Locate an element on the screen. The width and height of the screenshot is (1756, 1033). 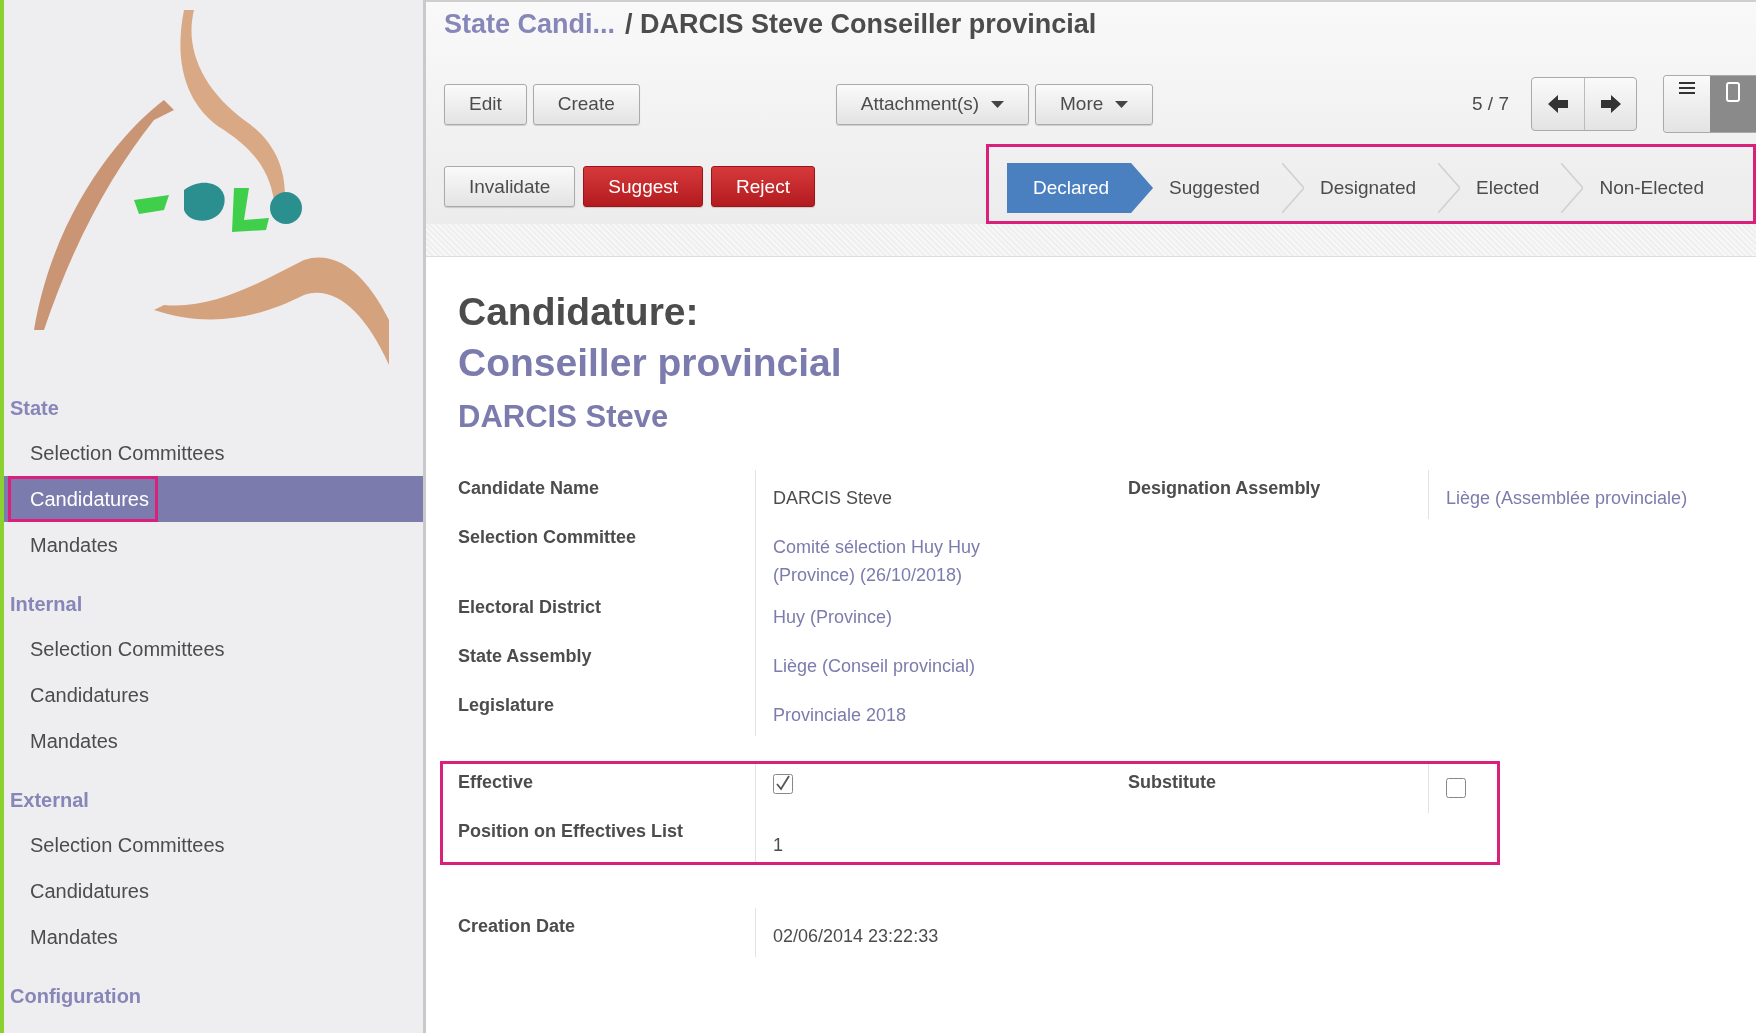
list-icon is located at coordinates (1687, 88).